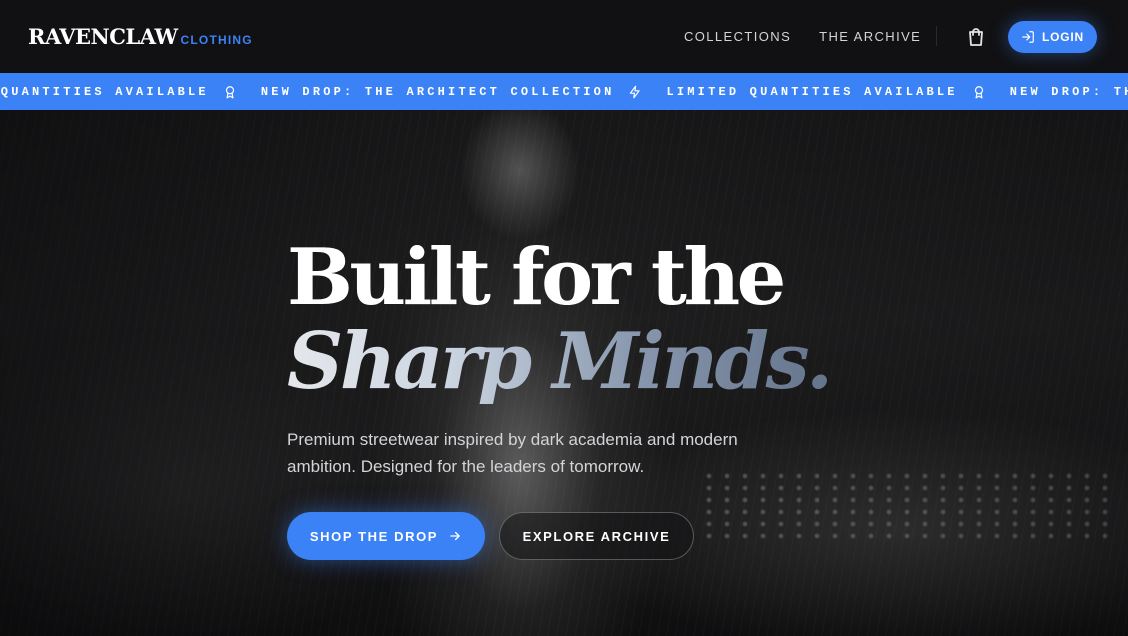  I want to click on brand-subtitle: CLOTHING, so click(216, 40).